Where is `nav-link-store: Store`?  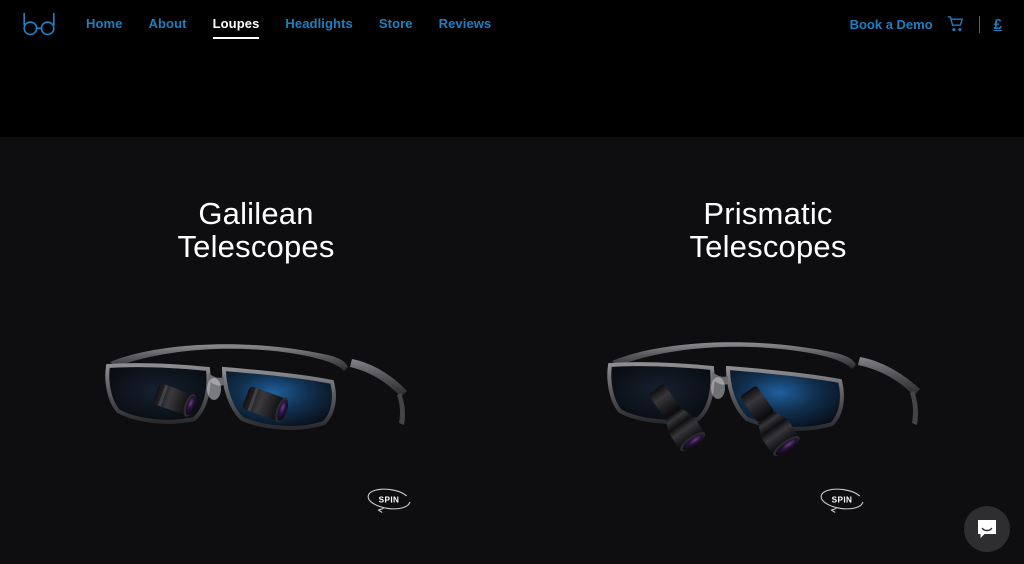
nav-link-store: Store is located at coordinates (396, 24).